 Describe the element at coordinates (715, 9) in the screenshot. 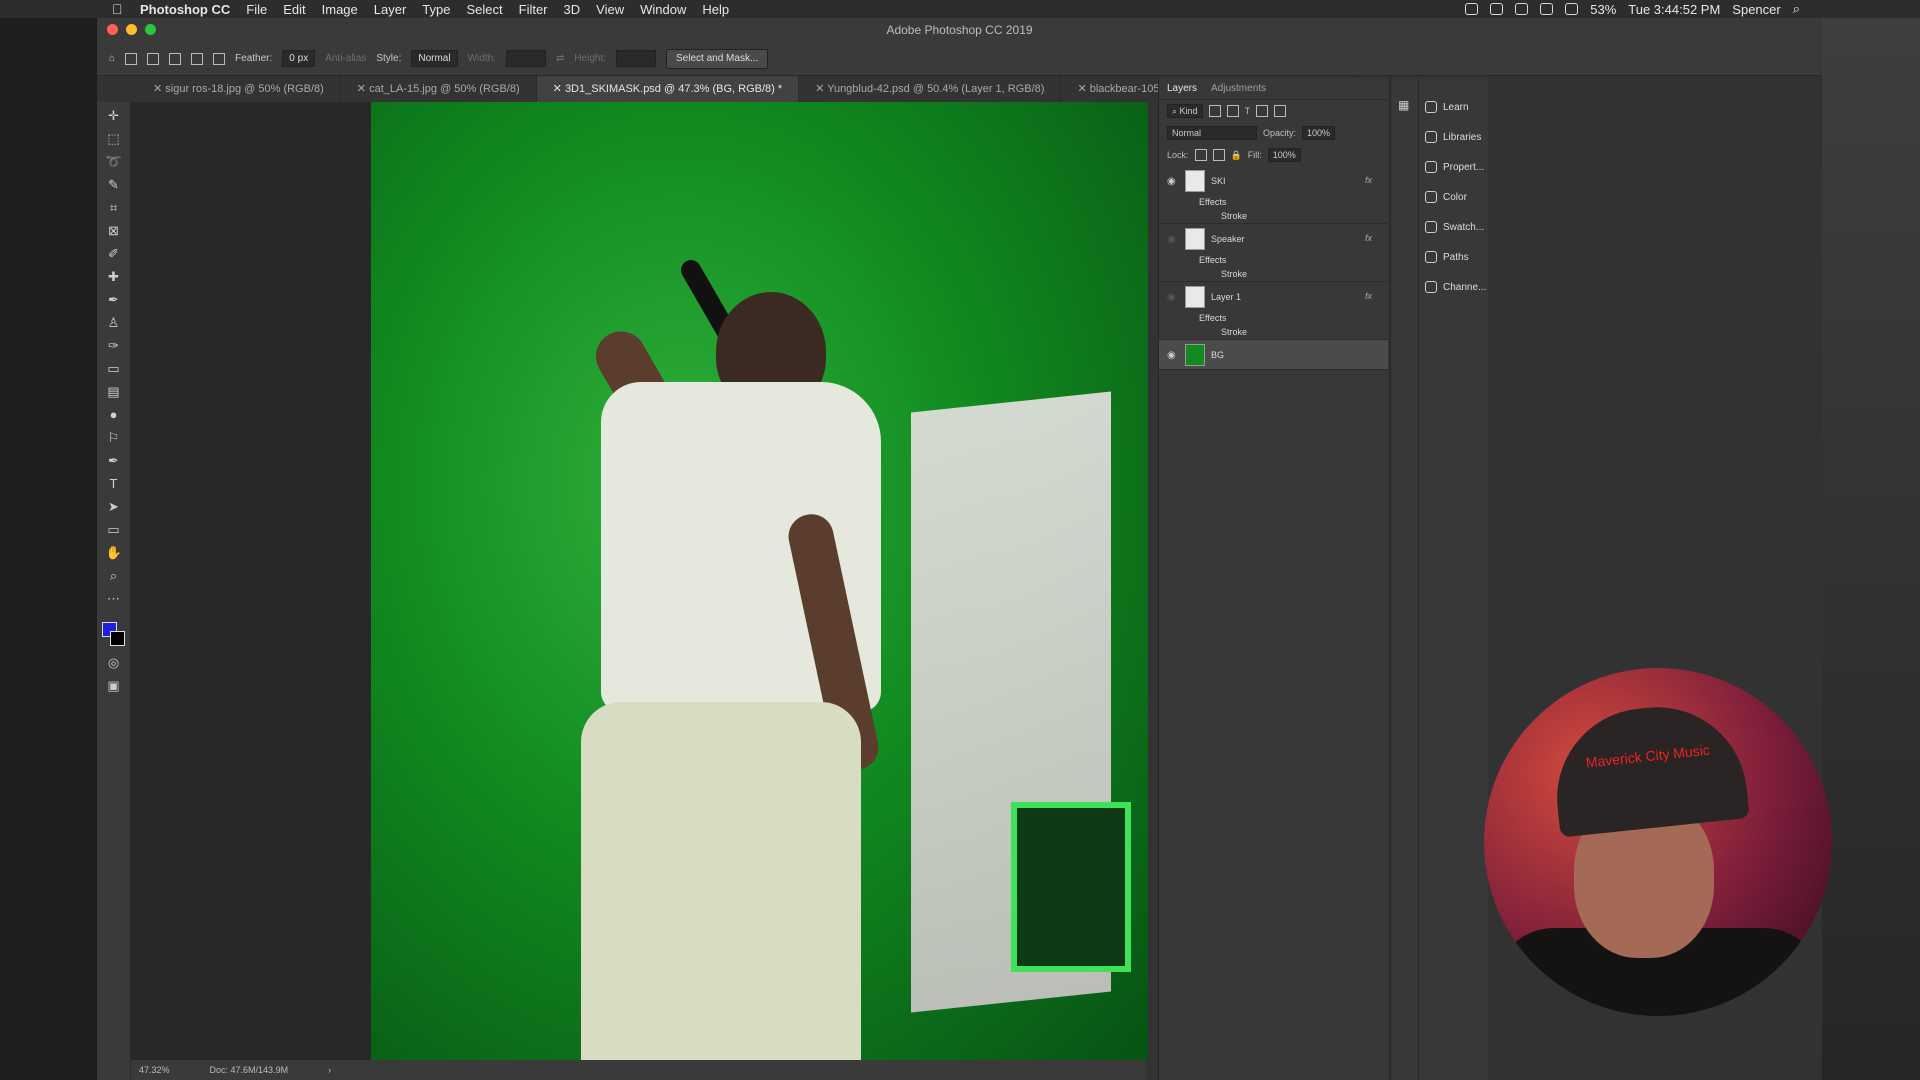

I see `menu-help: Help` at that location.